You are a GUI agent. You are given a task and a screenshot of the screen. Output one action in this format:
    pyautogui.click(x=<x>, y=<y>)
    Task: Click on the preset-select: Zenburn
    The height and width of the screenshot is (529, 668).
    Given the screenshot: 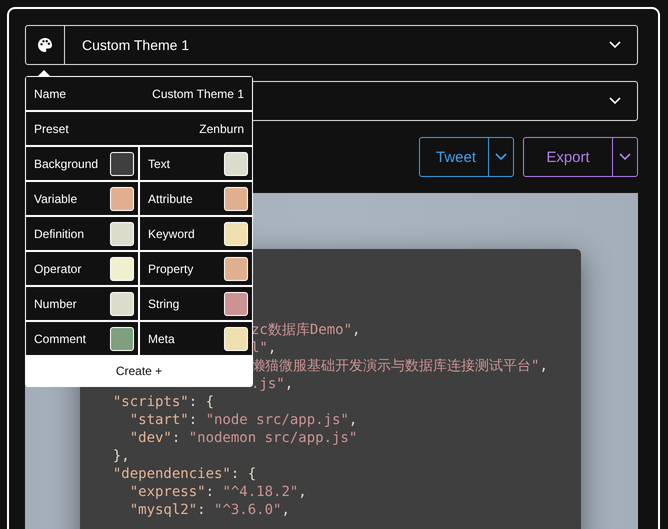 What is the action you would take?
    pyautogui.click(x=221, y=129)
    